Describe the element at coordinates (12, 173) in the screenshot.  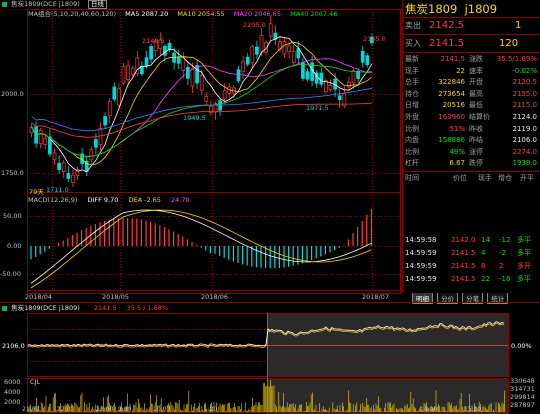
I see `y-tick-1750: 1750.0` at that location.